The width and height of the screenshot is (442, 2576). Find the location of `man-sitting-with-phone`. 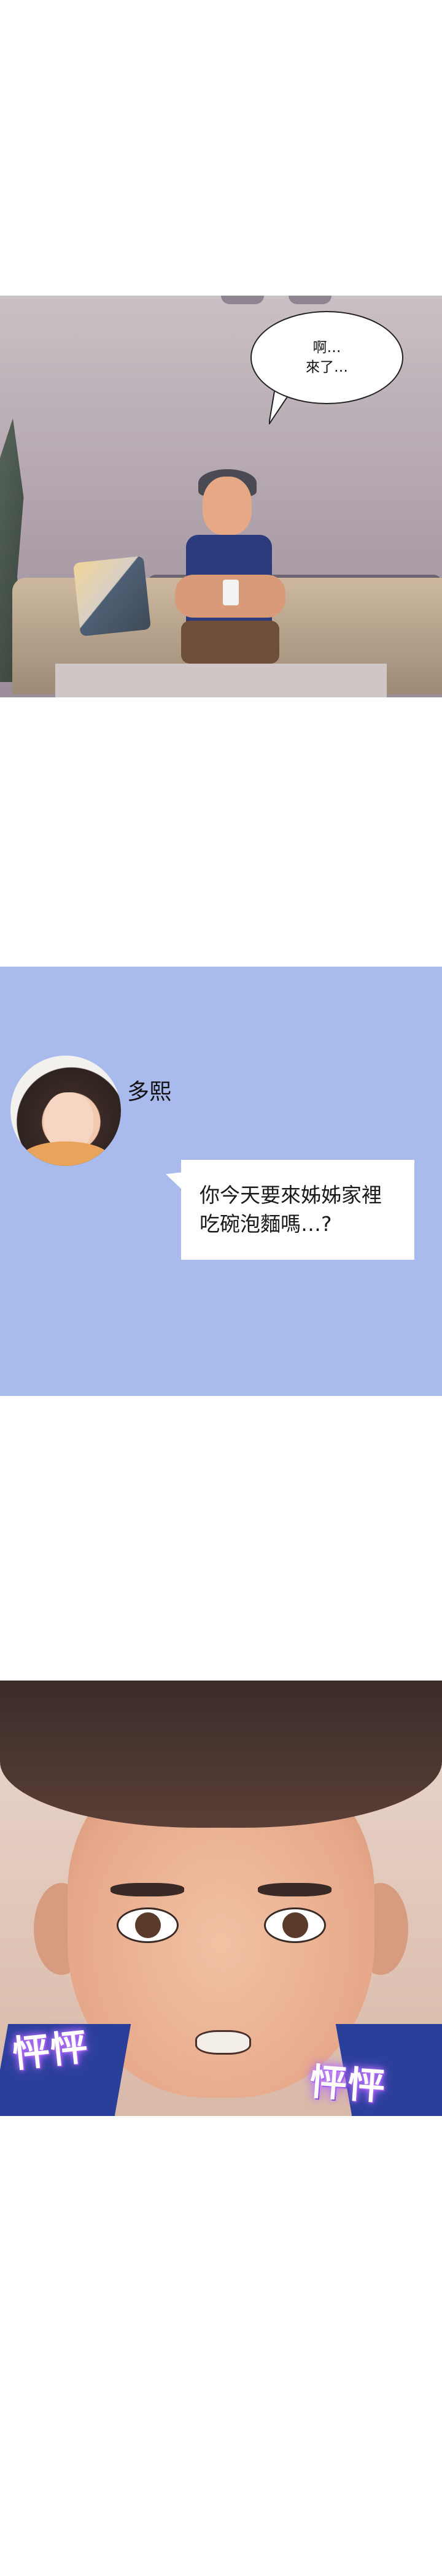

man-sitting-with-phone is located at coordinates (230, 574).